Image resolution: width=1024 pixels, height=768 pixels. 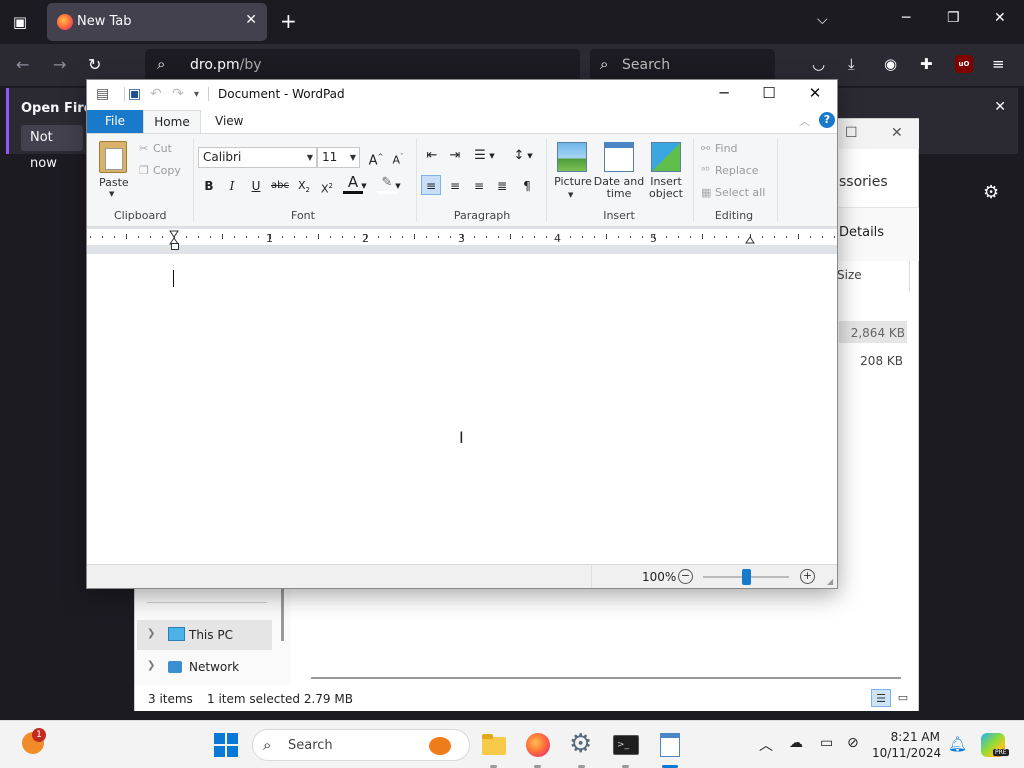 What do you see at coordinates (822, 20) in the screenshot?
I see `chevron-down-icon: ⌵` at bounding box center [822, 20].